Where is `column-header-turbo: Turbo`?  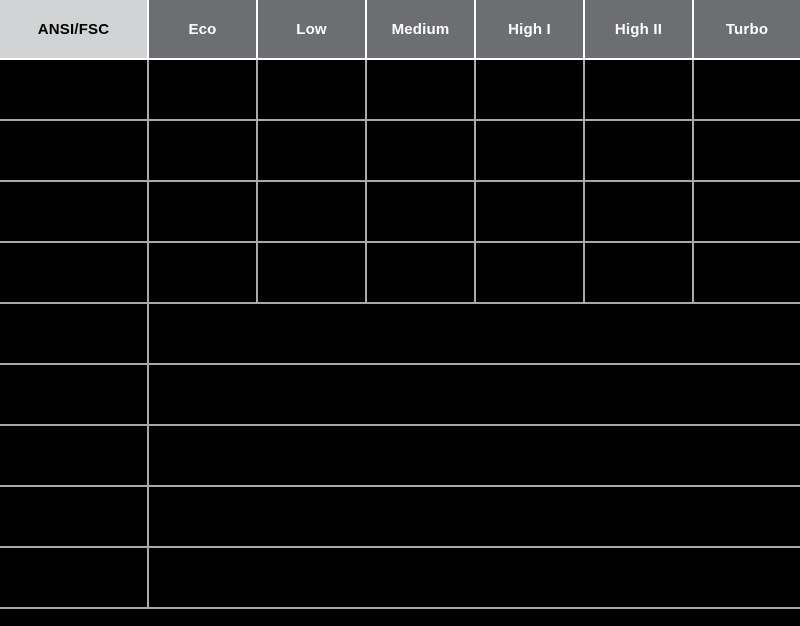 column-header-turbo: Turbo is located at coordinates (746, 30).